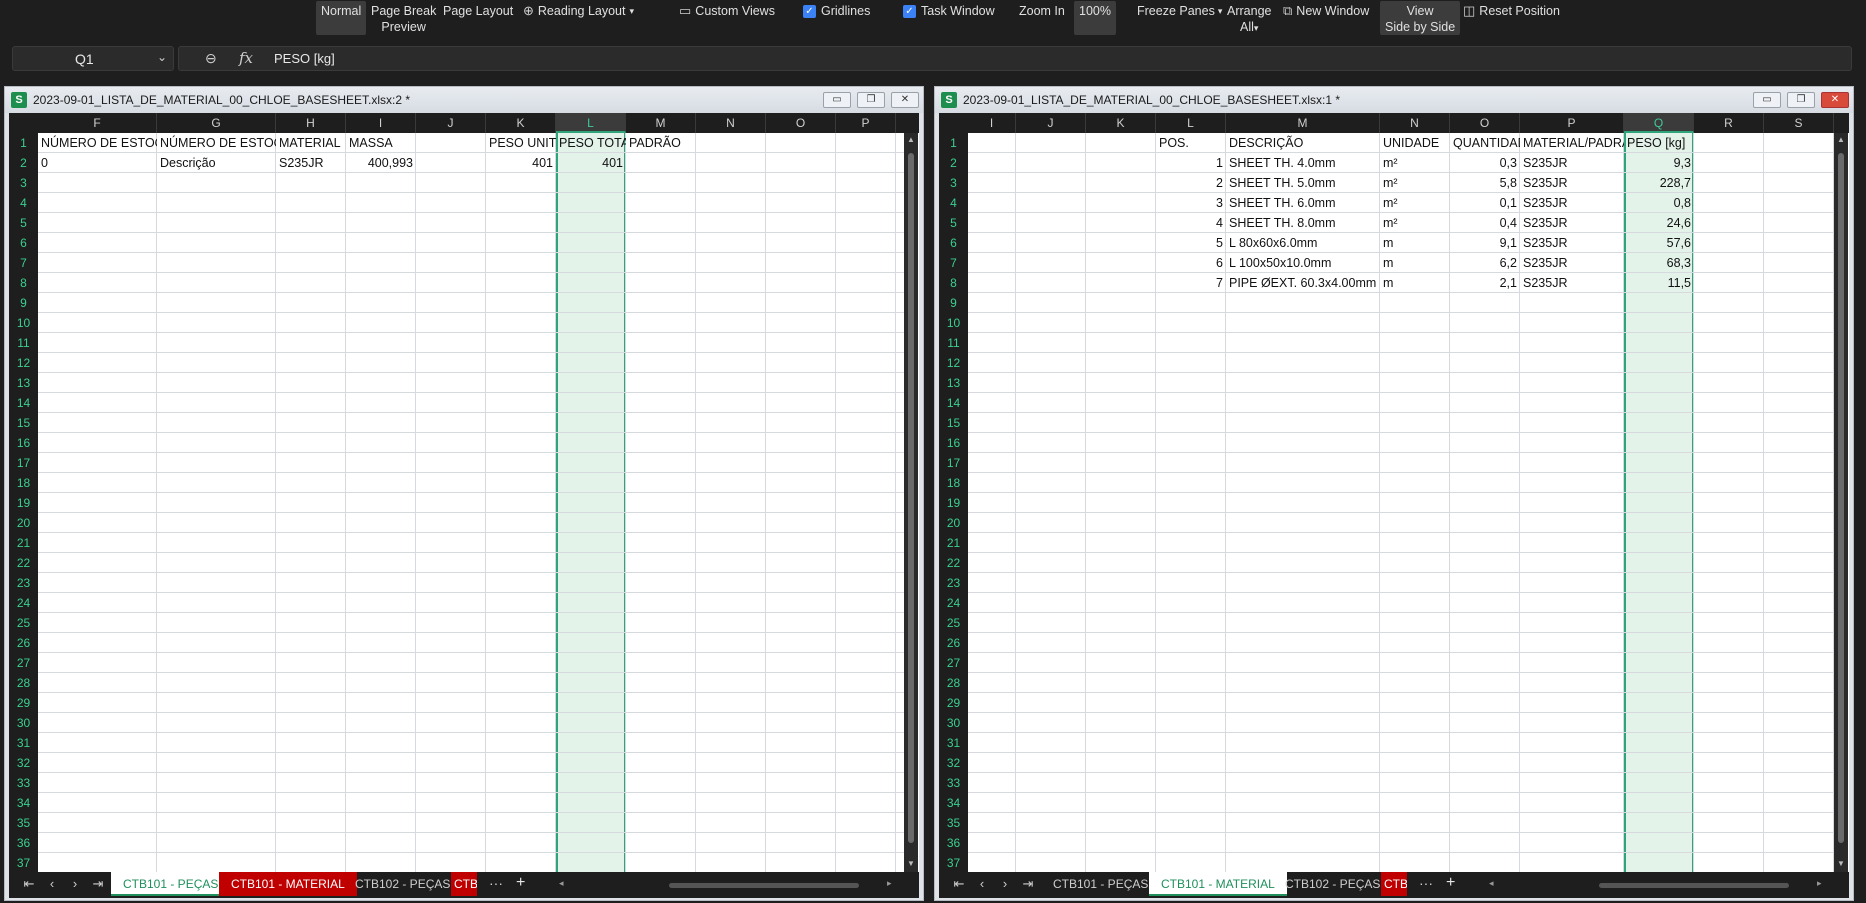  I want to click on reading-layout-button: ⊕ Reading Layout ▾, so click(578, 18).